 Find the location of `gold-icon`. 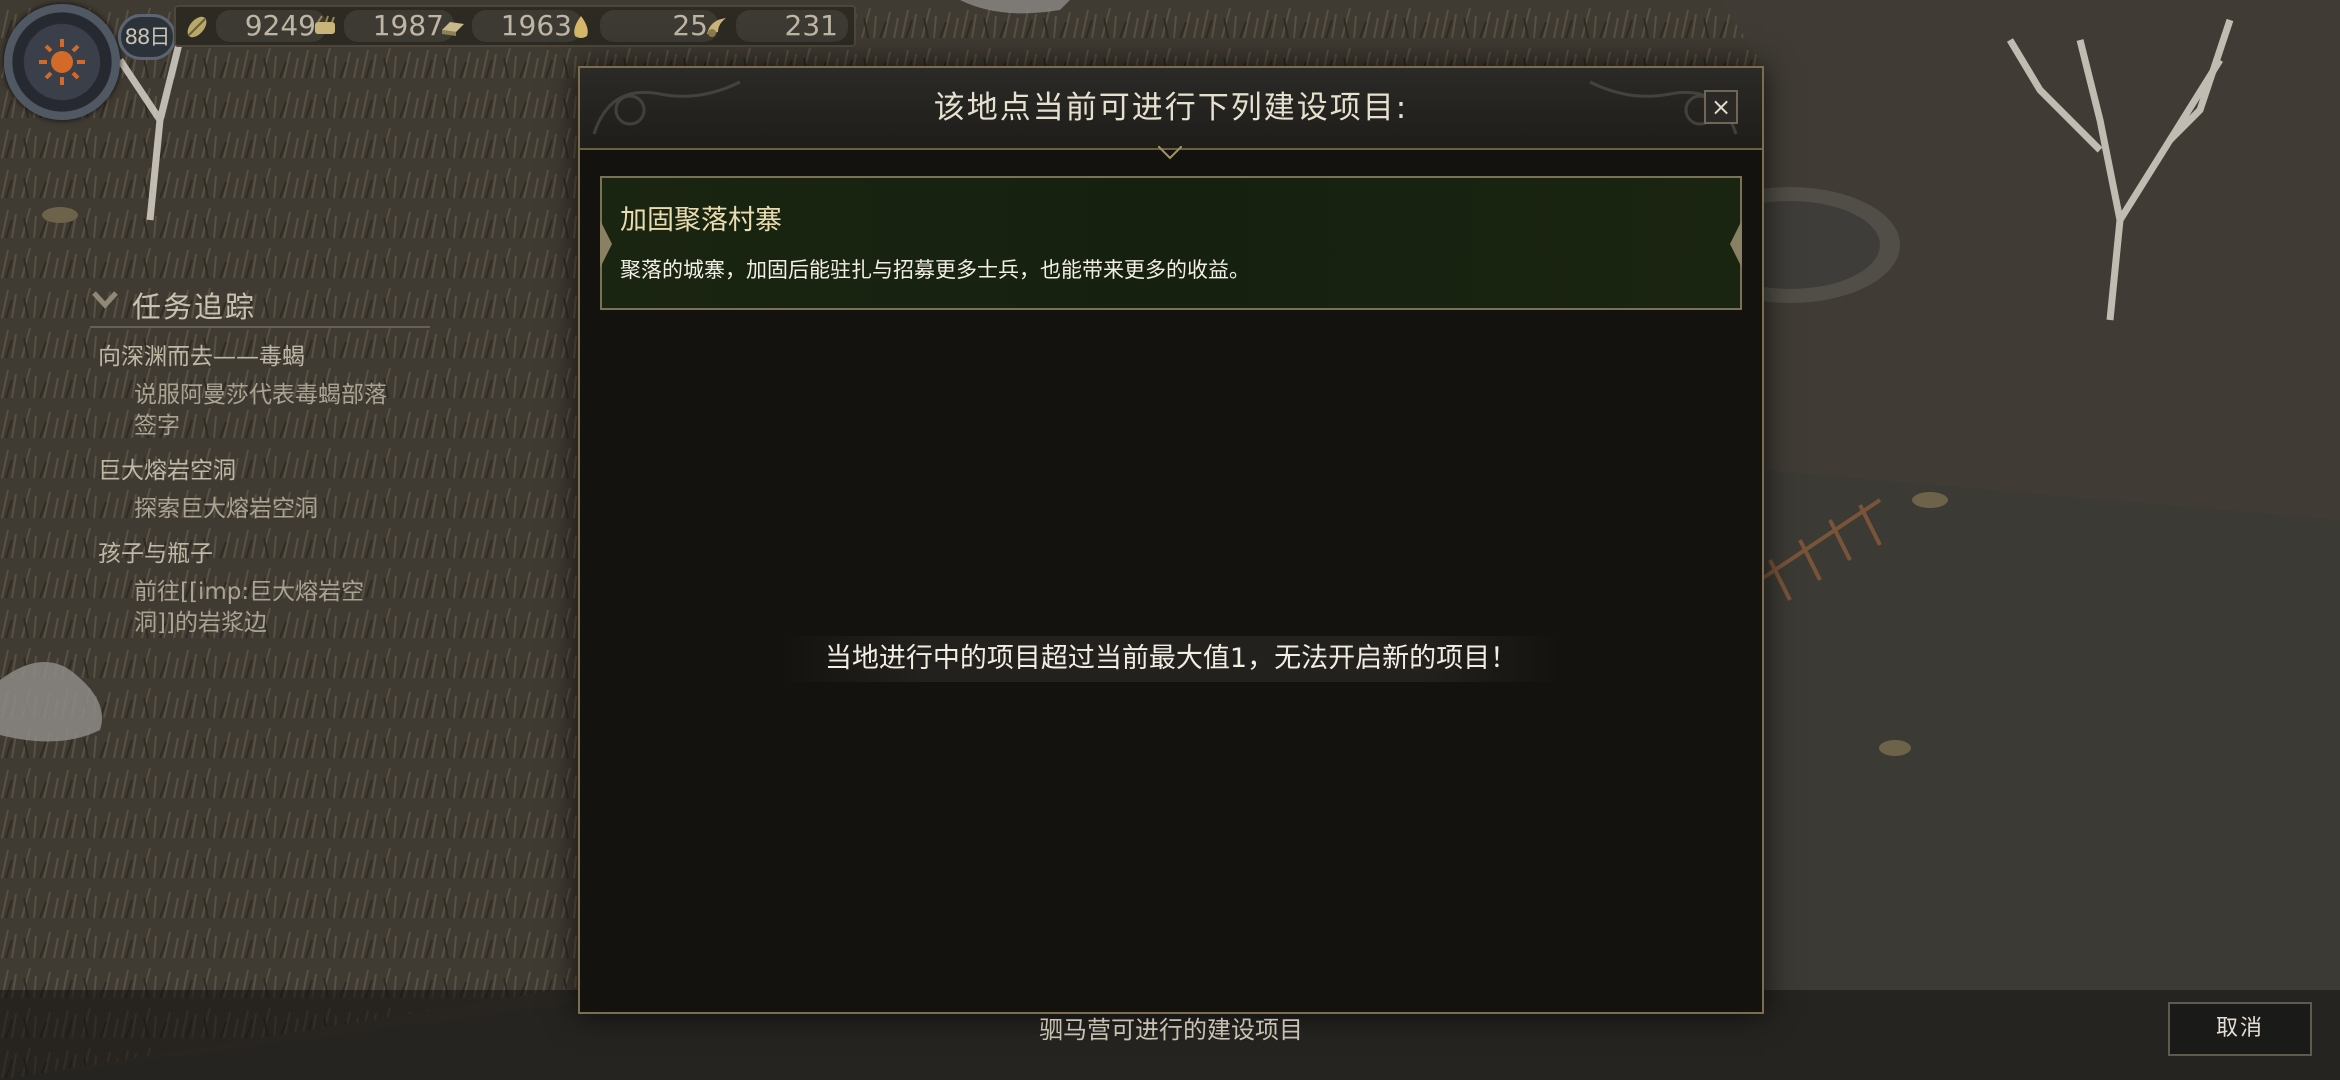

gold-icon is located at coordinates (581, 27).